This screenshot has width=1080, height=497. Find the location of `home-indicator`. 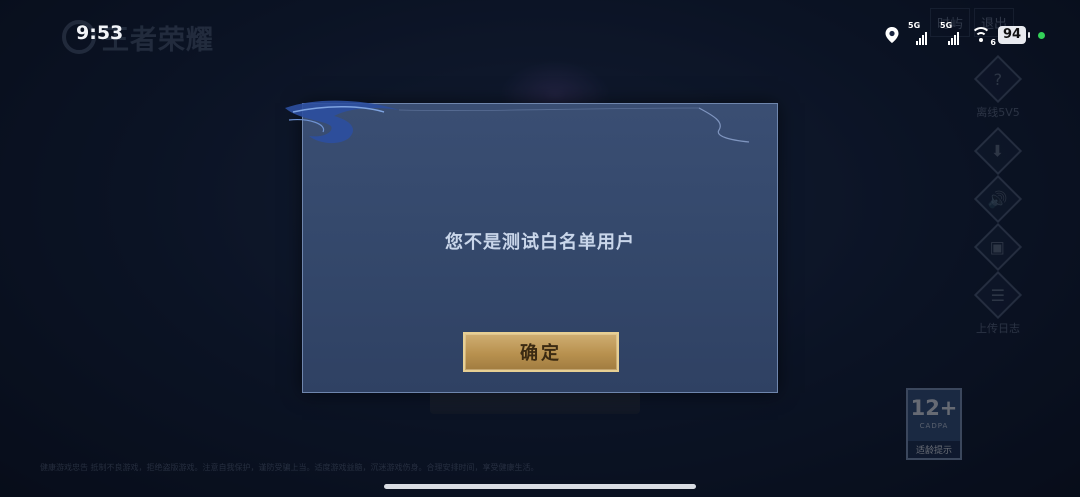

home-indicator is located at coordinates (540, 486).